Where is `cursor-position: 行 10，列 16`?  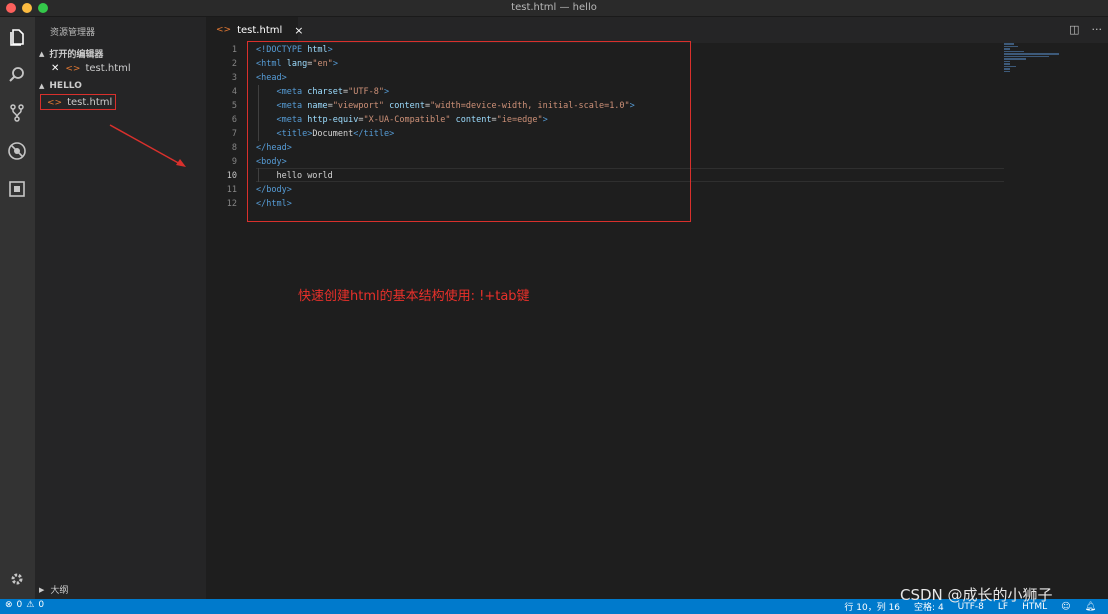 cursor-position: 行 10，列 16 is located at coordinates (872, 606).